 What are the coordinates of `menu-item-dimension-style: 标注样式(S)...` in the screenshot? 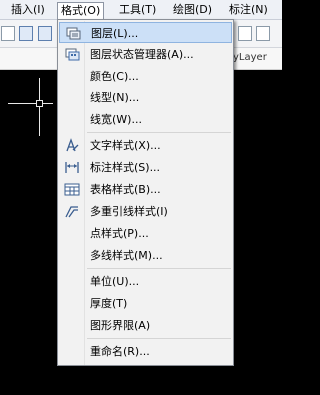 It's located at (145, 167).